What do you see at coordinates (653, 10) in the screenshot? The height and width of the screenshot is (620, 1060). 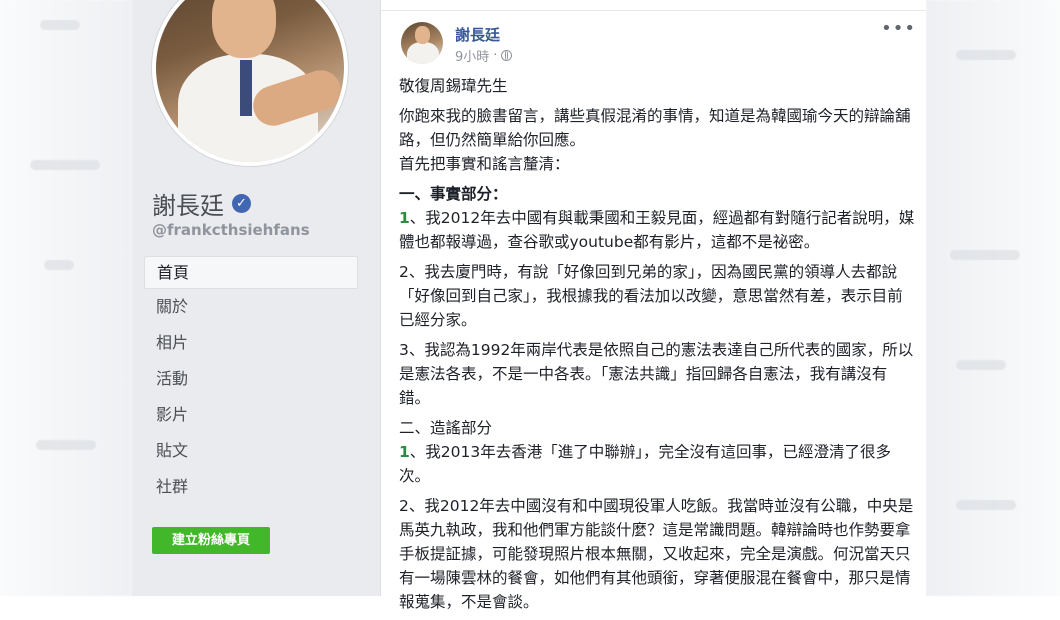 I see `post-divider` at bounding box center [653, 10].